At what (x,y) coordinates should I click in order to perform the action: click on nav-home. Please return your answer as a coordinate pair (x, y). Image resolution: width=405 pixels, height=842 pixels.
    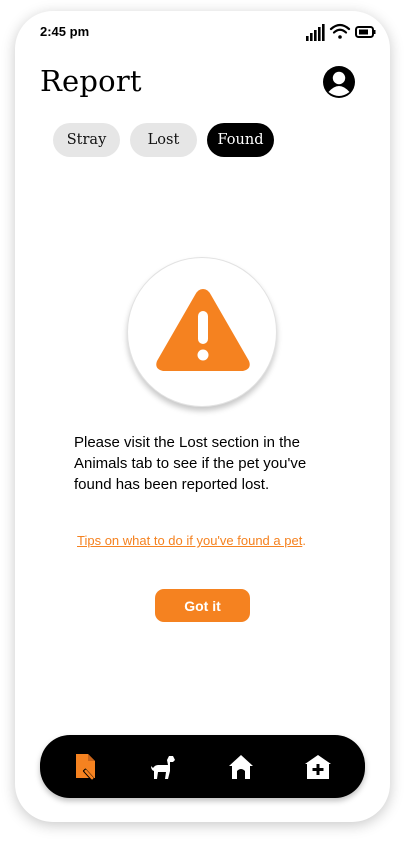
    Looking at the image, I should click on (241, 767).